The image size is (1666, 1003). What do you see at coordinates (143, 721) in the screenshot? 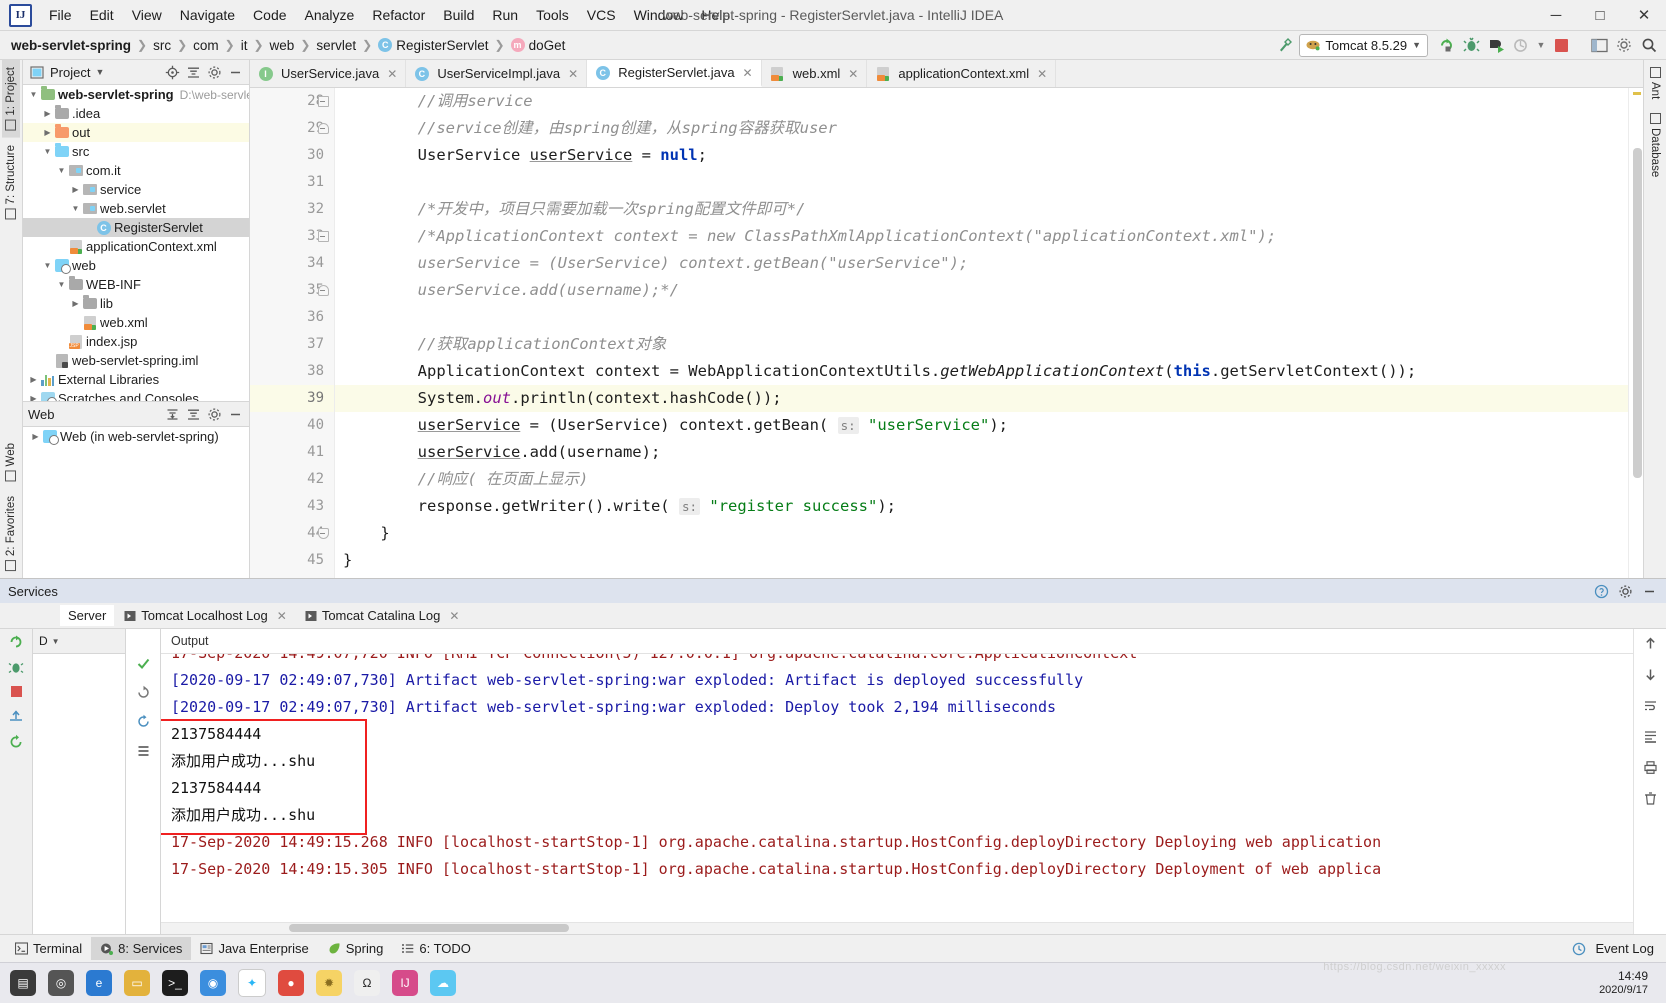
I see `refresh-icon` at bounding box center [143, 721].